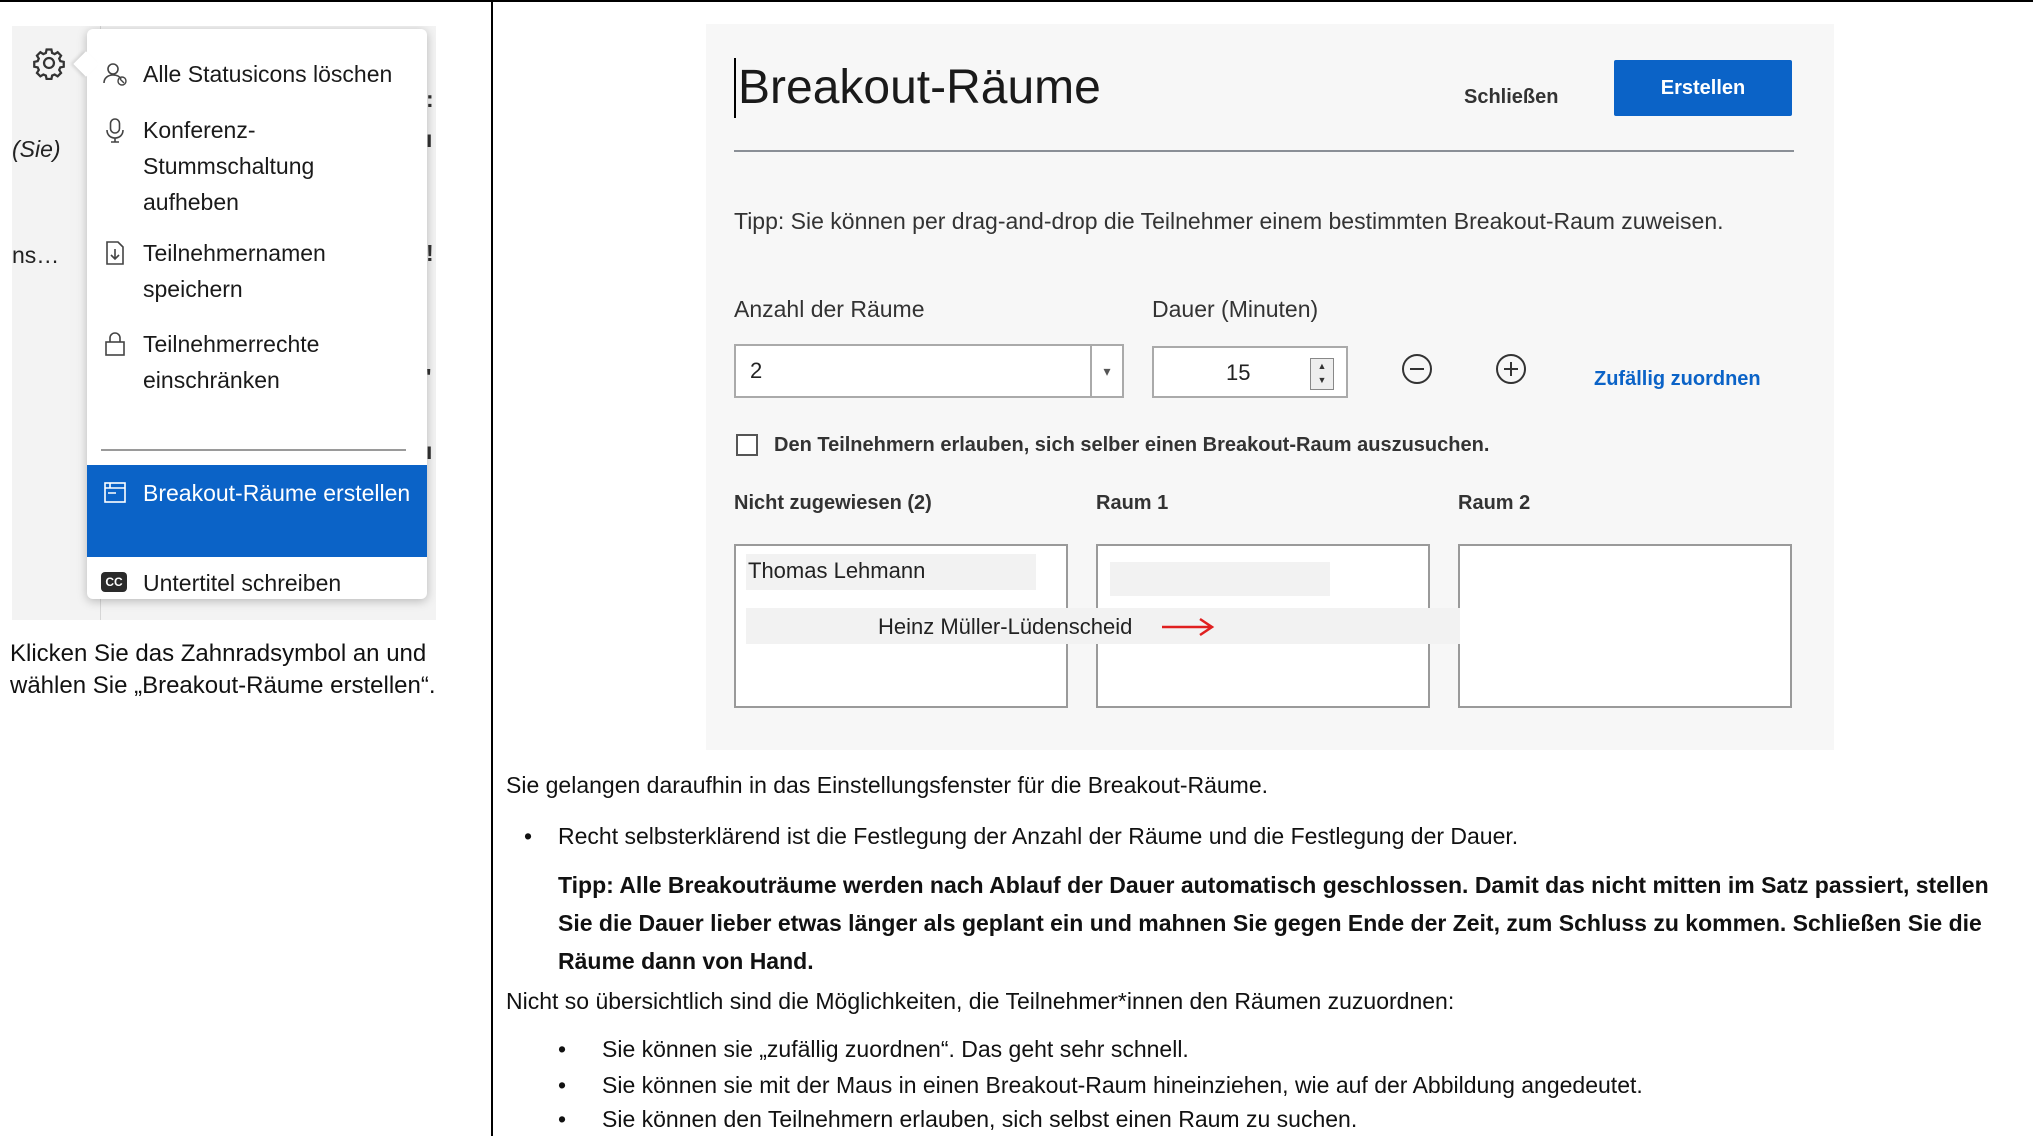 This screenshot has height=1136, width=2033. What do you see at coordinates (917, 88) in the screenshot?
I see `dialog-title: Breakout-Räume` at bounding box center [917, 88].